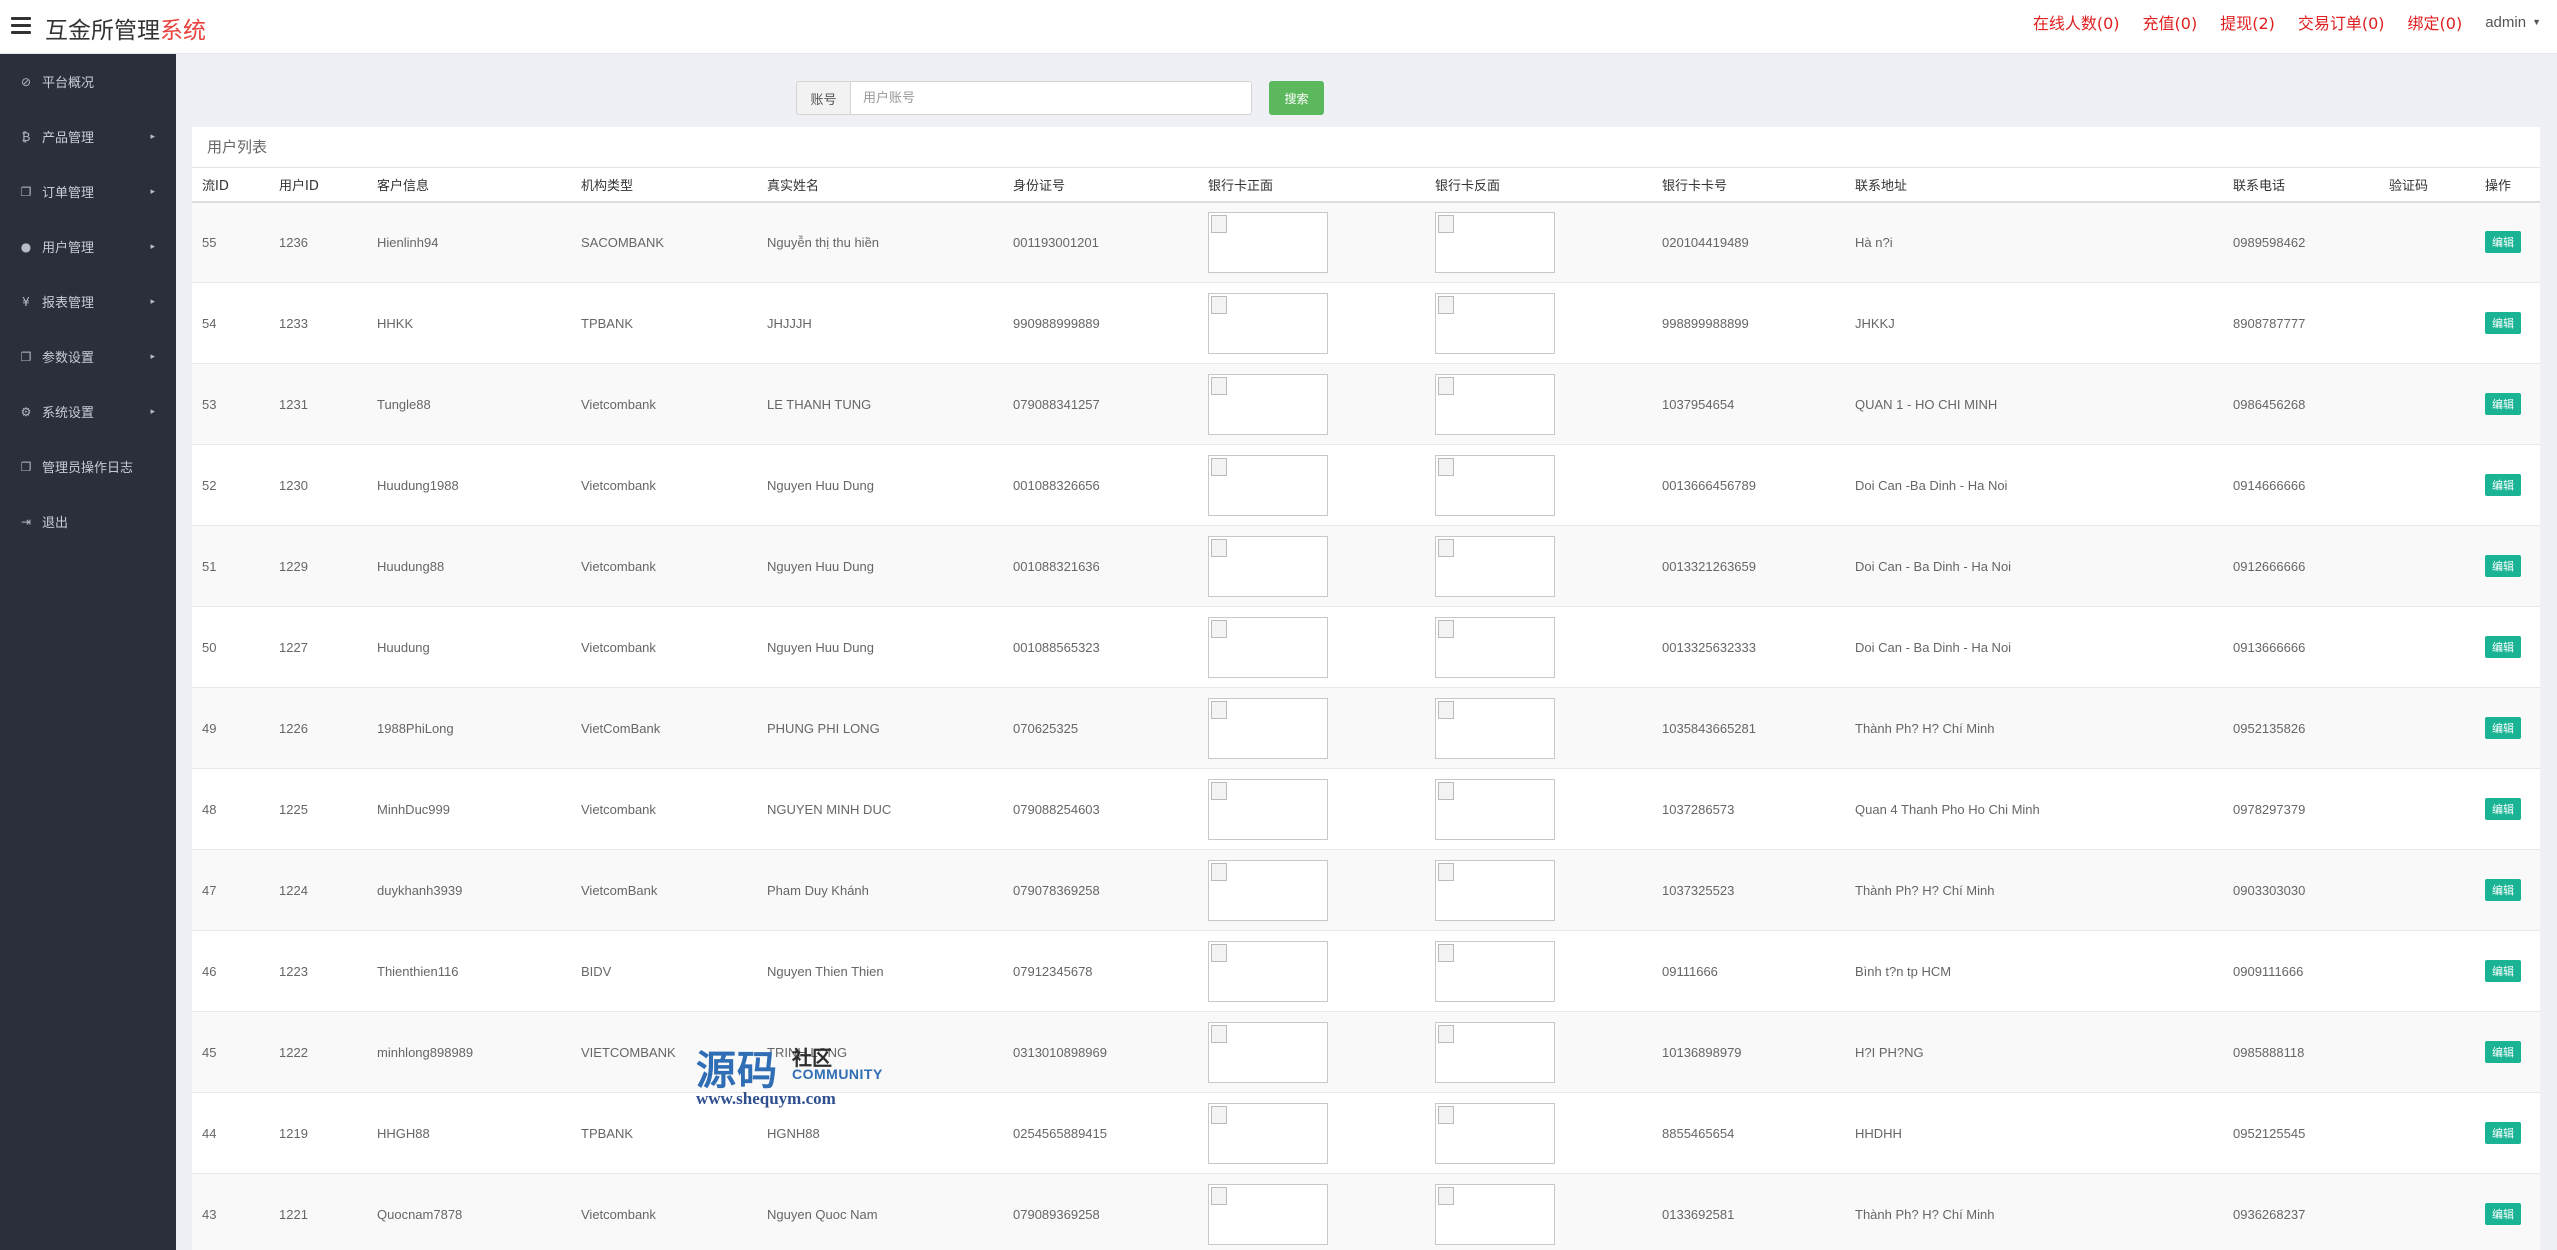  I want to click on sidebar-item-6: ⚙ 系统设置 ▸, so click(88, 411).